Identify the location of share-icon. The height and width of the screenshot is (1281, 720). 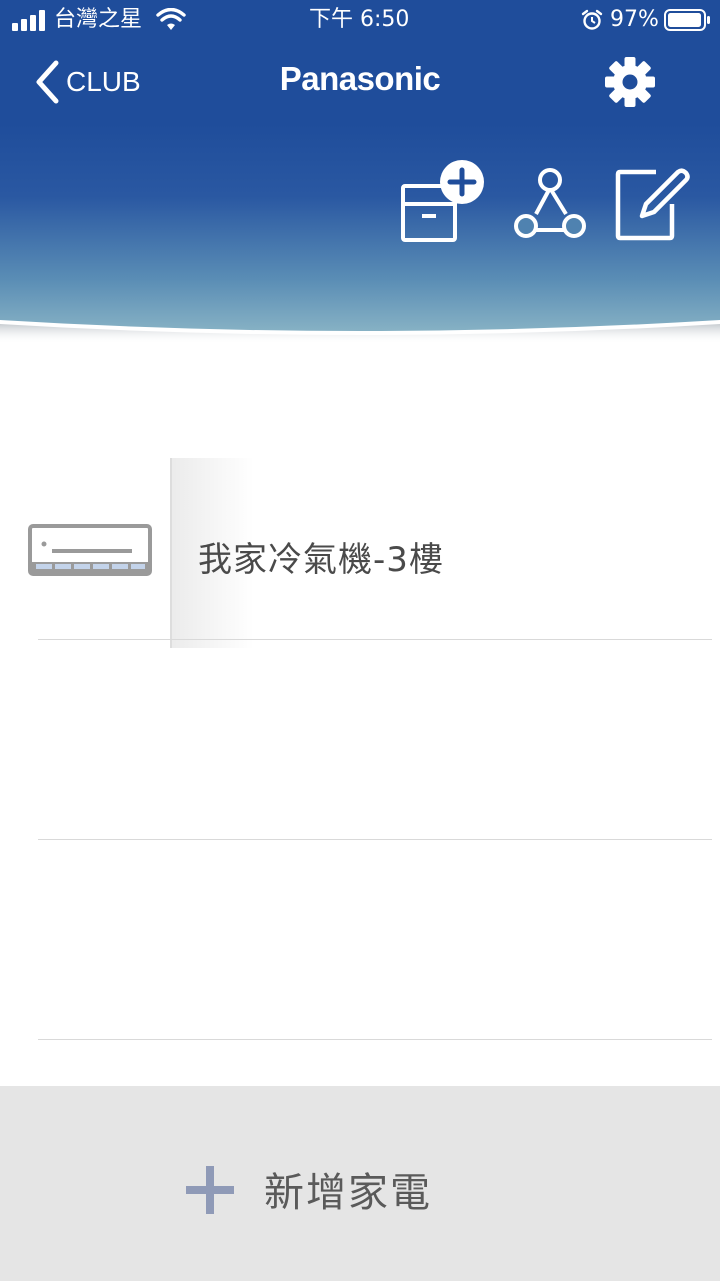
(550, 204).